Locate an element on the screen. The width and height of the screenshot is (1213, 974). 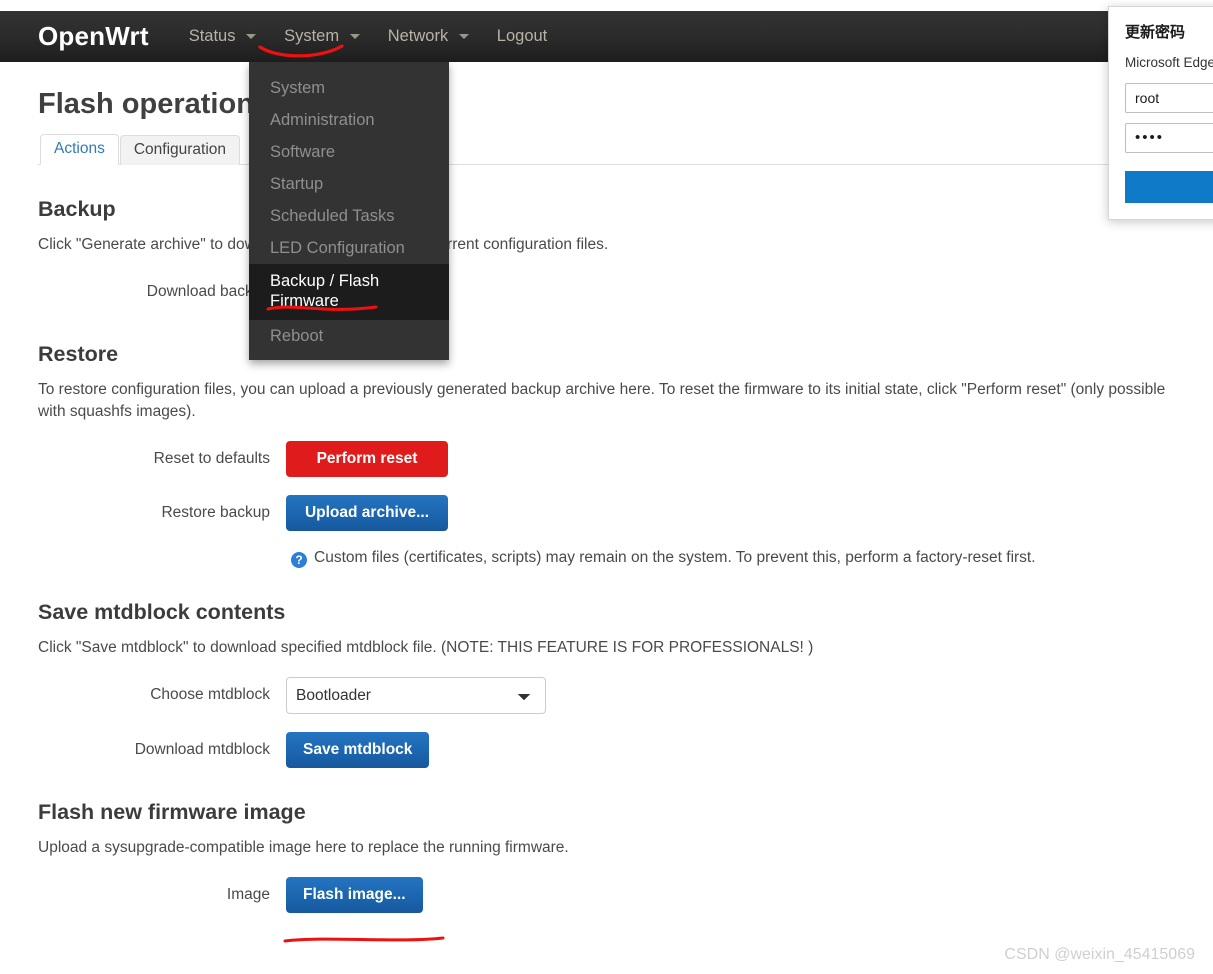
restore-heading: Restore is located at coordinates (78, 354).